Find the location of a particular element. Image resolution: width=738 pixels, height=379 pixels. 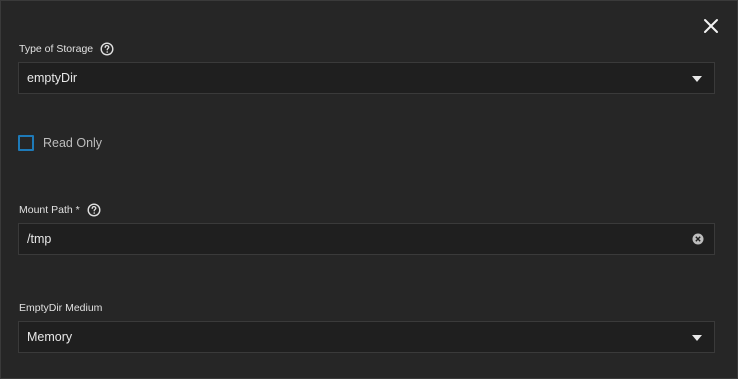

storage-type-label-row: Type of Storage is located at coordinates (66, 49).